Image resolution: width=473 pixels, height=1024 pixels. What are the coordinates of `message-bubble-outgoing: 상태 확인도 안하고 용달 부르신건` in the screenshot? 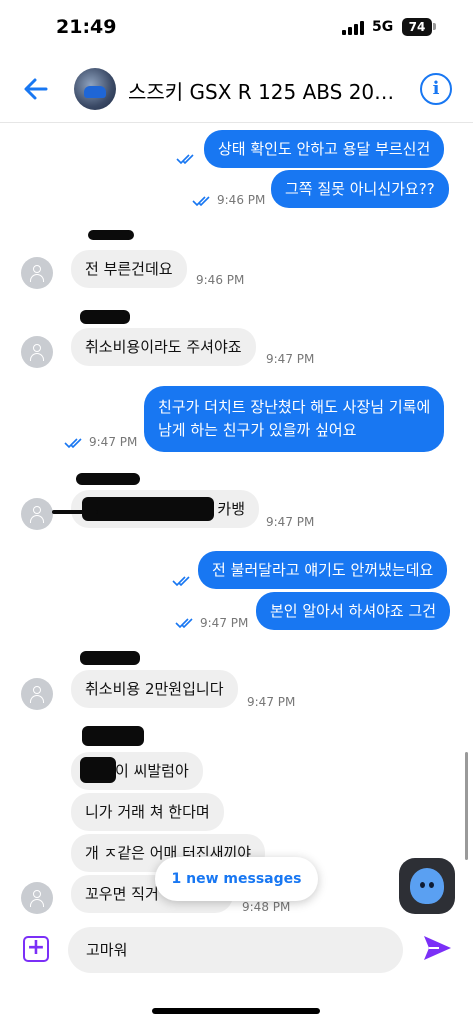 It's located at (324, 149).